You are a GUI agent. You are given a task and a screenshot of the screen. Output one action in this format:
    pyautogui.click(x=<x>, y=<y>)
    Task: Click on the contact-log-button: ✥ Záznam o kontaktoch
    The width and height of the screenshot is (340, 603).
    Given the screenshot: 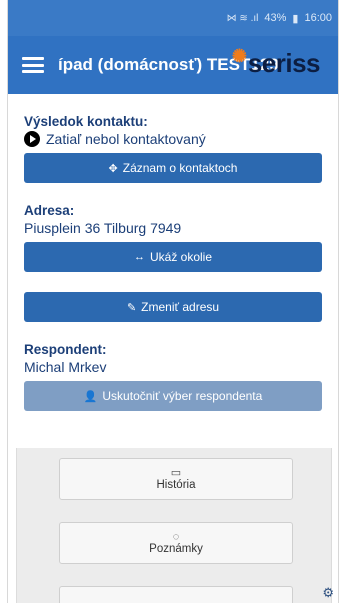 What is the action you would take?
    pyautogui.click(x=173, y=168)
    